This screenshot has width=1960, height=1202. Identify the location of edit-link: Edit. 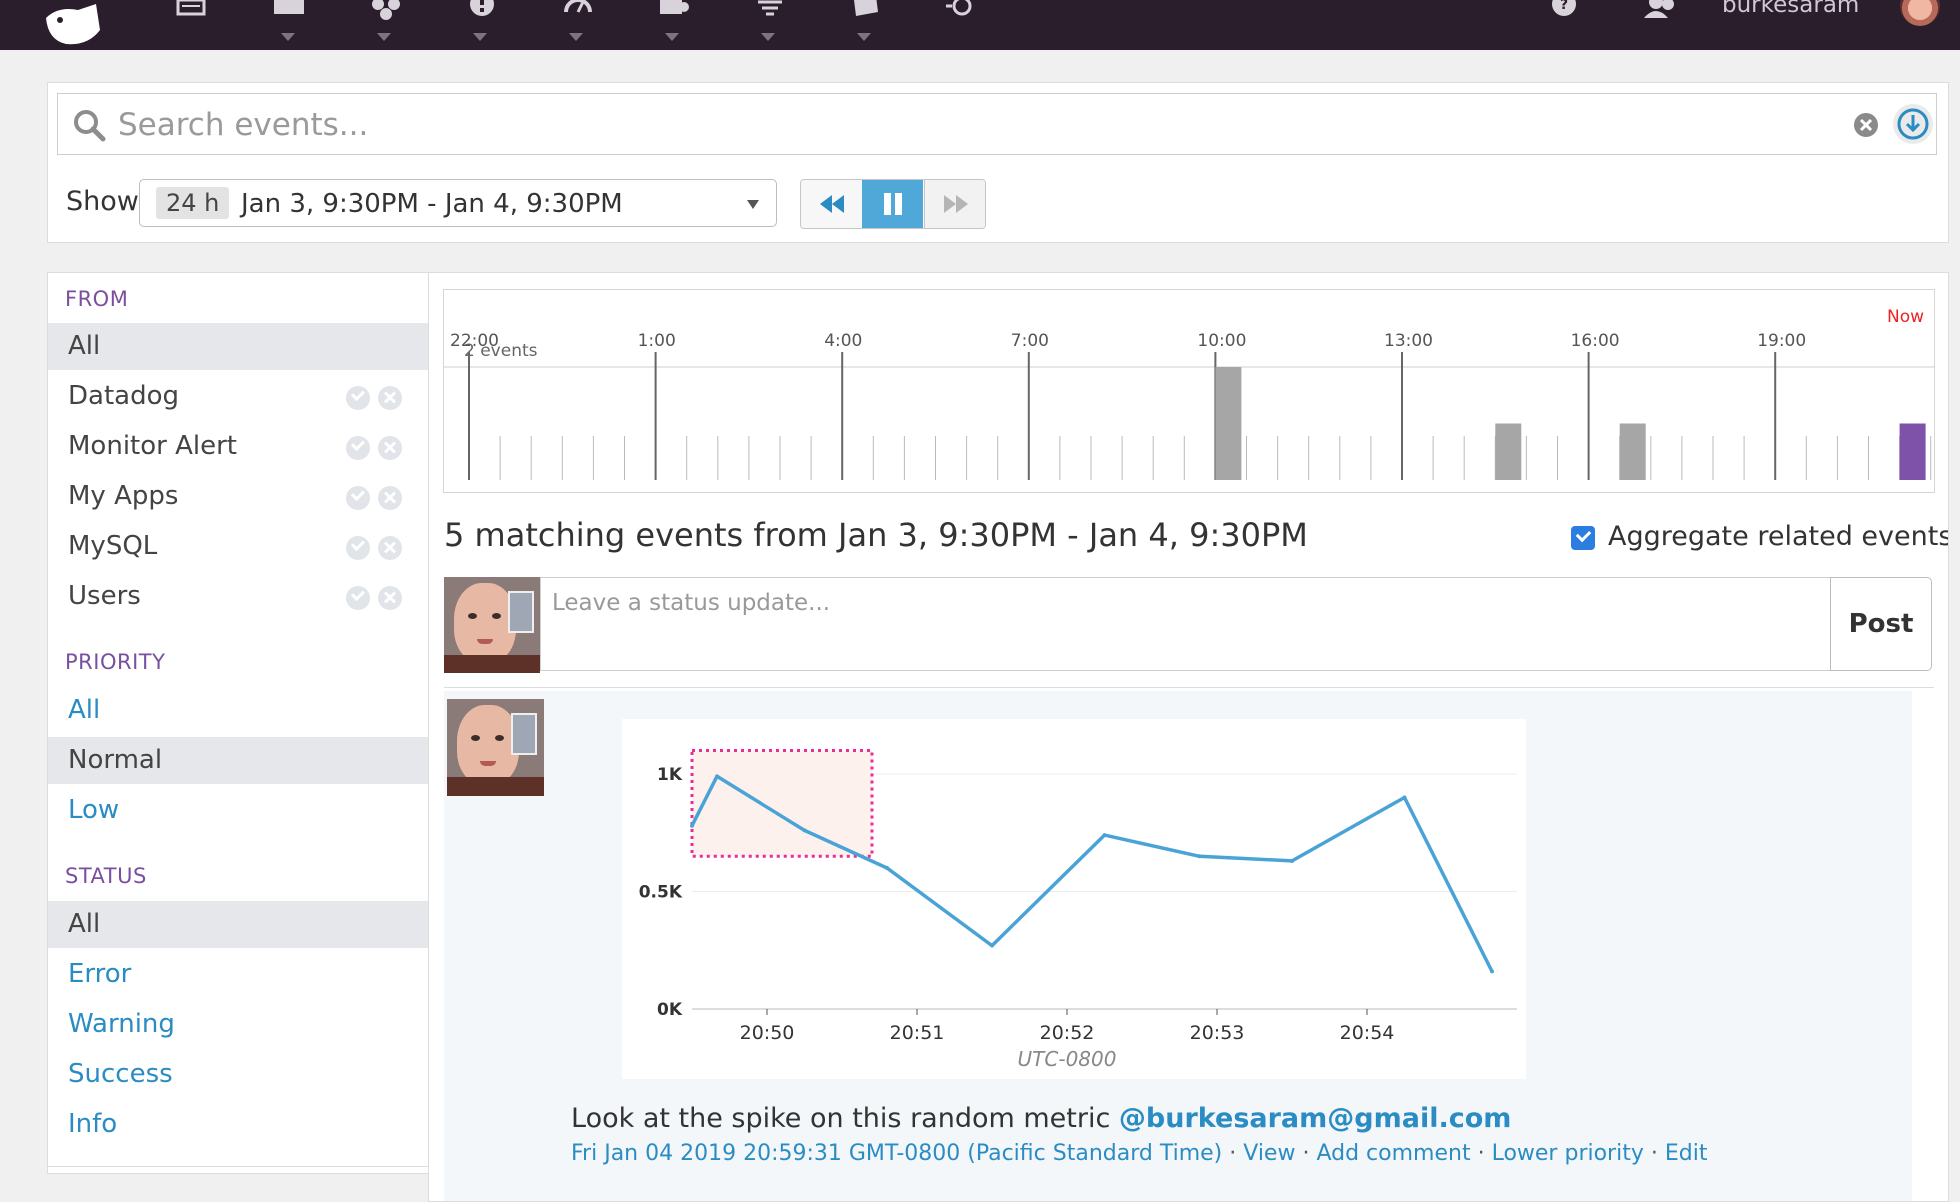
(1686, 1153).